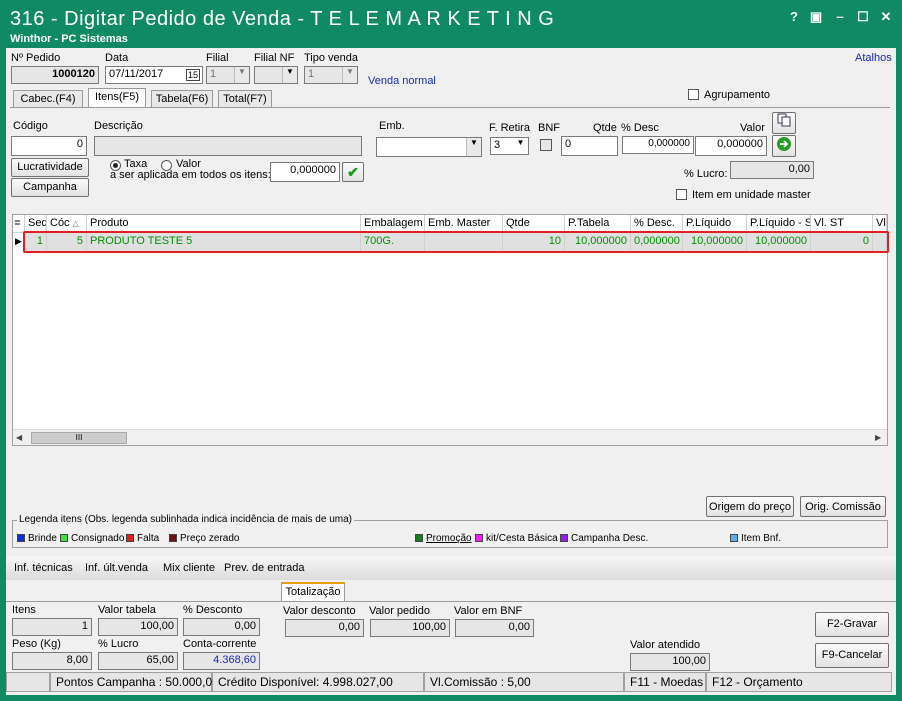 The height and width of the screenshot is (701, 902). I want to click on campanha-button: Campanha, so click(50, 187).